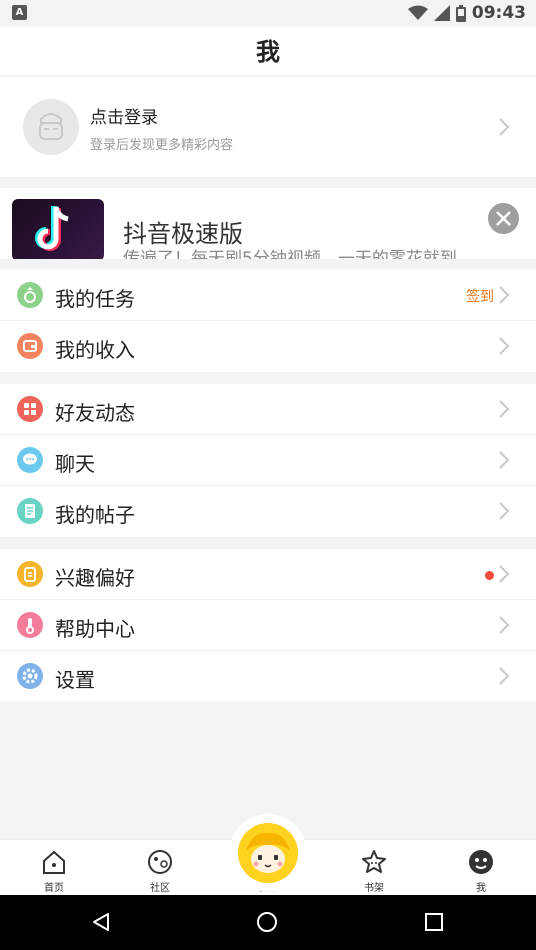 The height and width of the screenshot is (950, 536). What do you see at coordinates (268, 511) in the screenshot?
I see `menu-item-my-posts: 我的帖子` at bounding box center [268, 511].